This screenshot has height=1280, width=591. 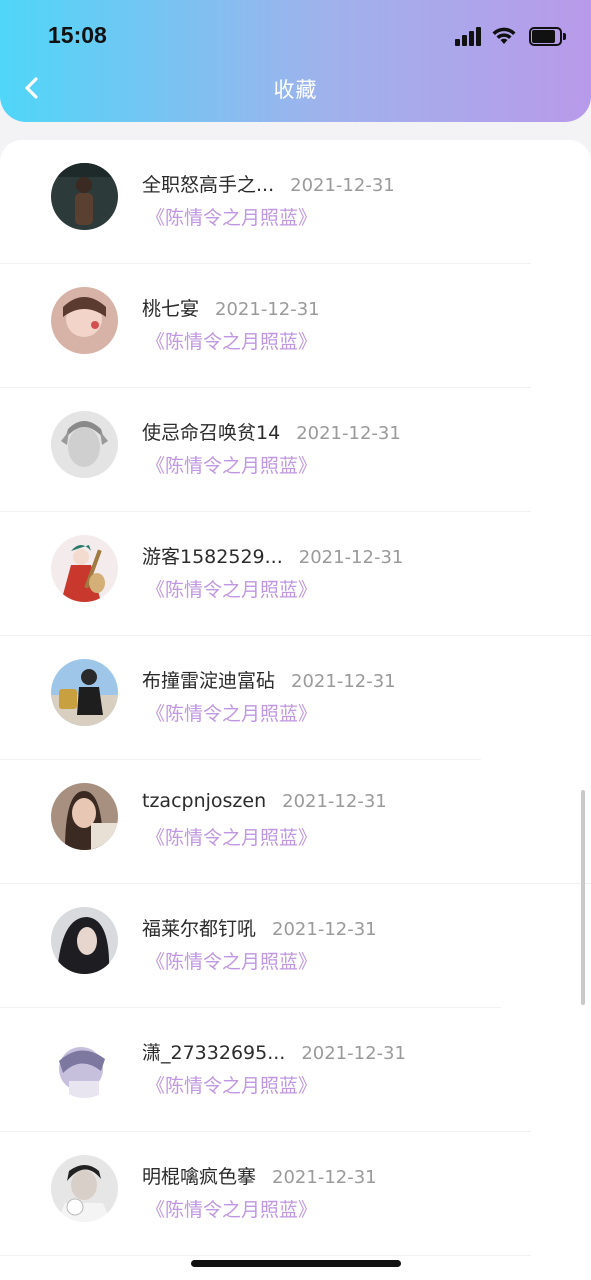 What do you see at coordinates (295, 90) in the screenshot?
I see `page-title: 收藏` at bounding box center [295, 90].